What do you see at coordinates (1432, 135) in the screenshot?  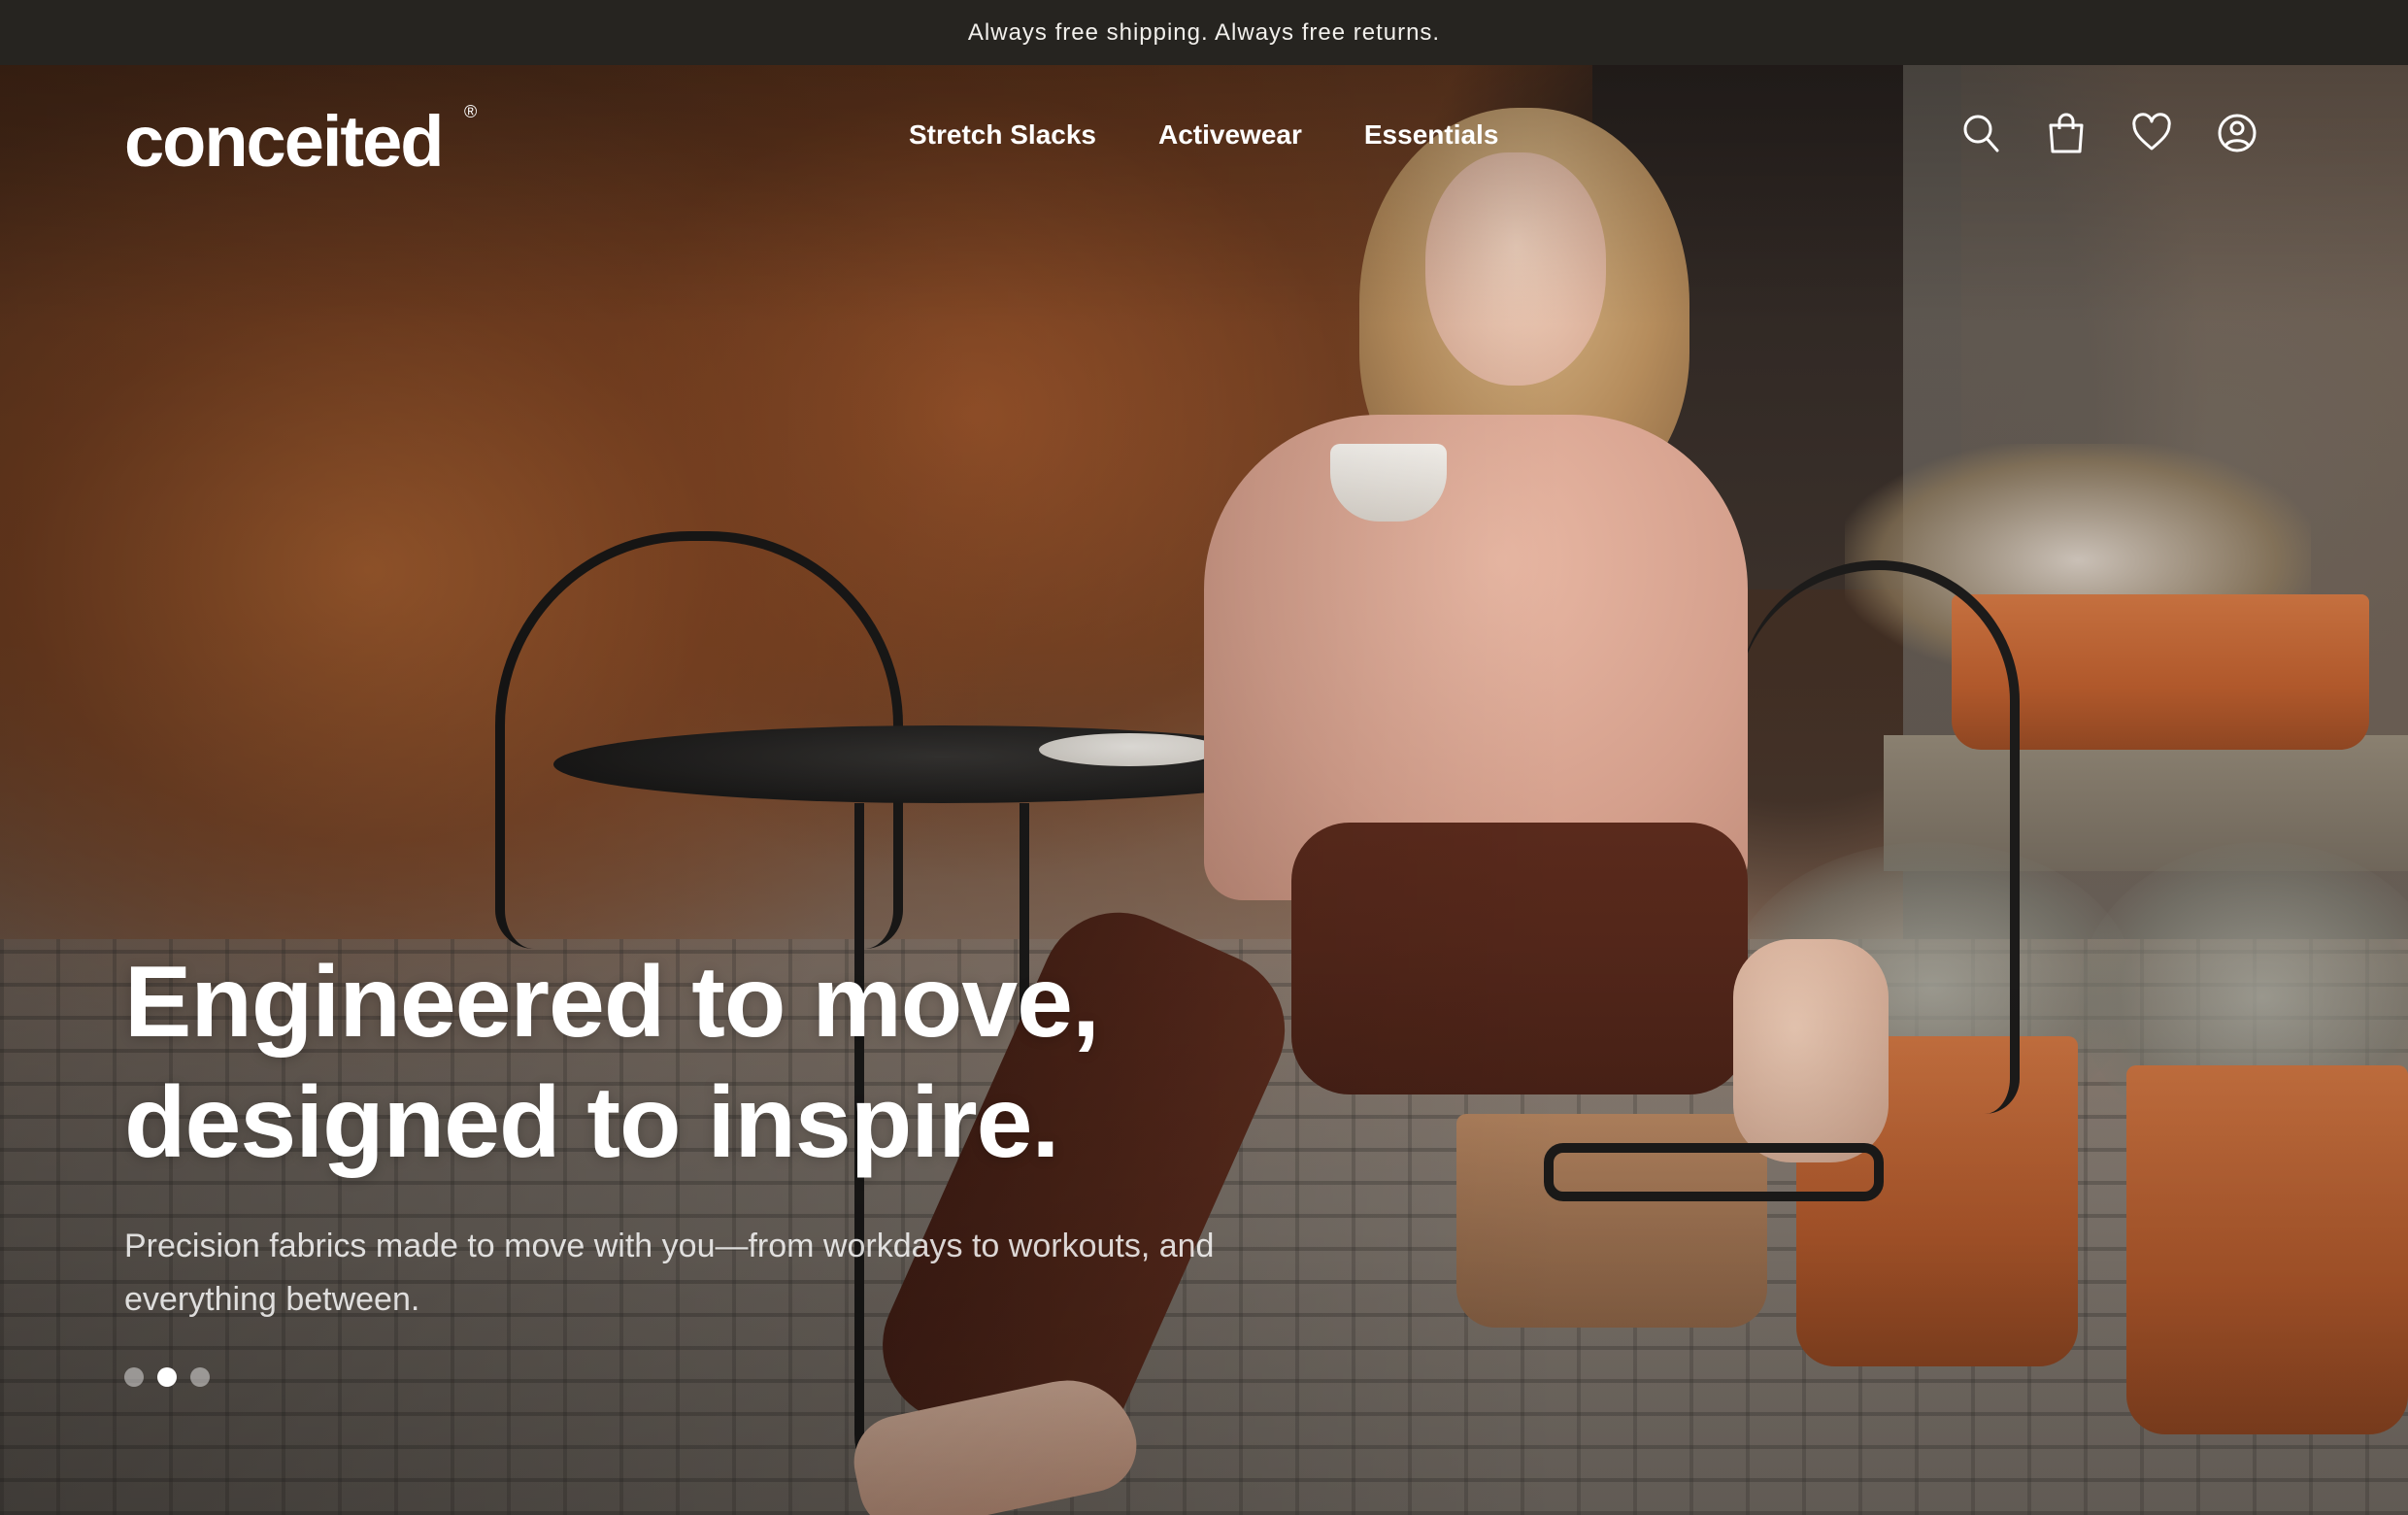 I see `nav-link-essentials: Essentials` at bounding box center [1432, 135].